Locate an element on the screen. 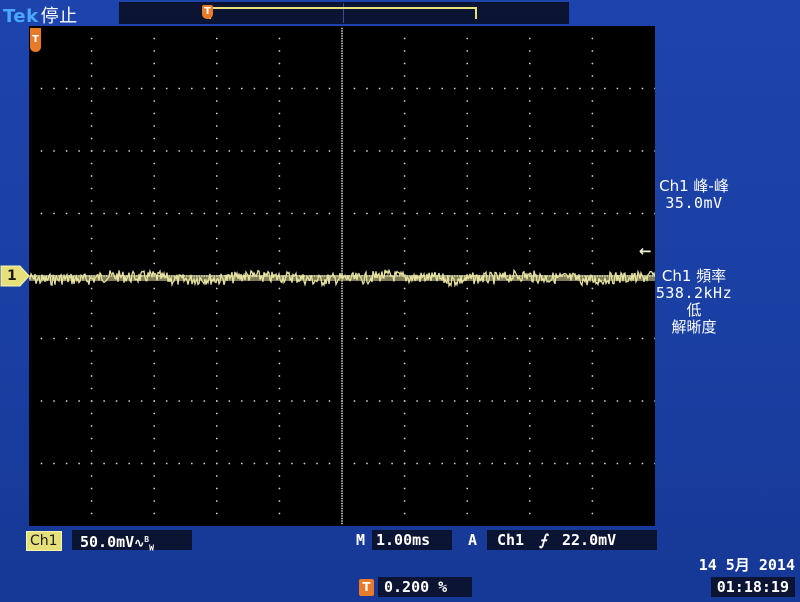  record-view-bar: T is located at coordinates (344, 13).